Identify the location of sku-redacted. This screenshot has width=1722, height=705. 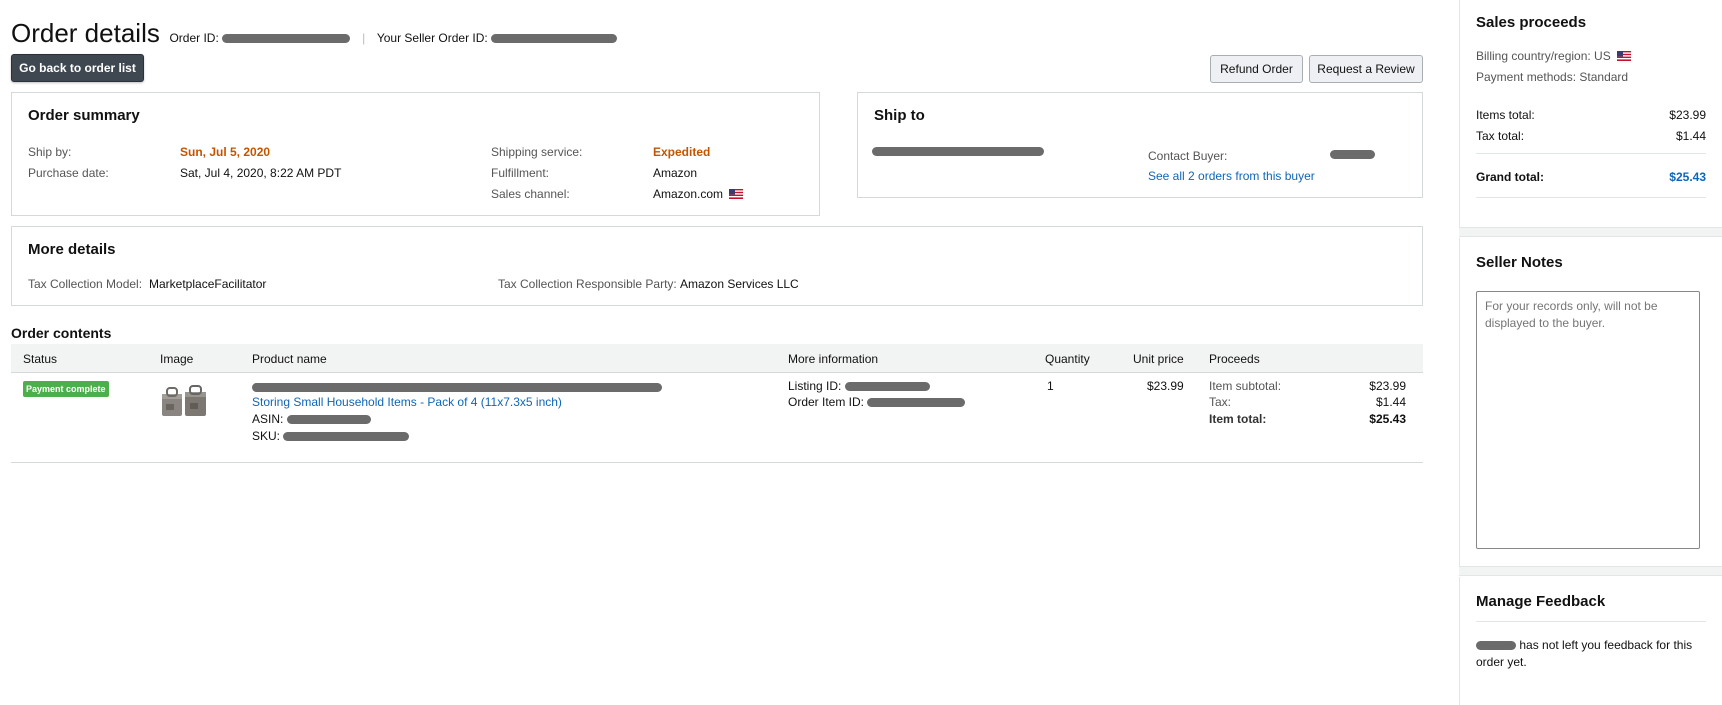
(346, 437).